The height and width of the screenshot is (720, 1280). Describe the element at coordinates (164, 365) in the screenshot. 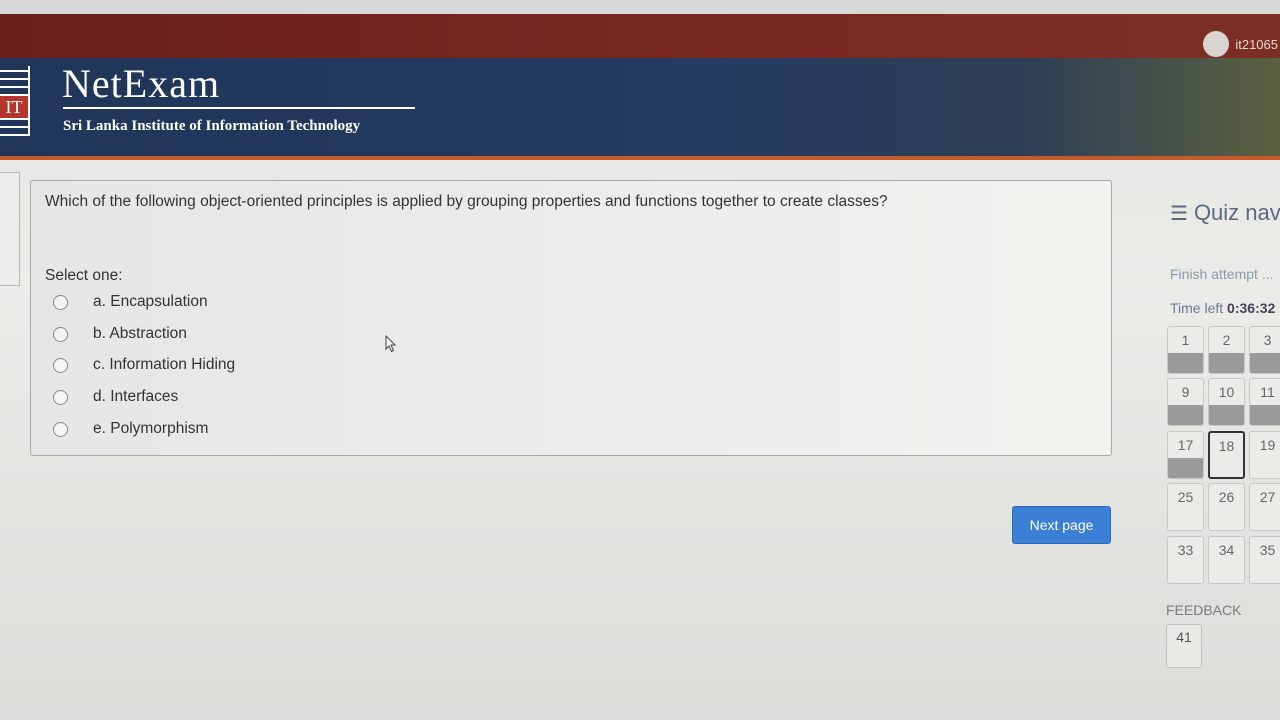

I see `option-label: c. Information Hiding` at that location.